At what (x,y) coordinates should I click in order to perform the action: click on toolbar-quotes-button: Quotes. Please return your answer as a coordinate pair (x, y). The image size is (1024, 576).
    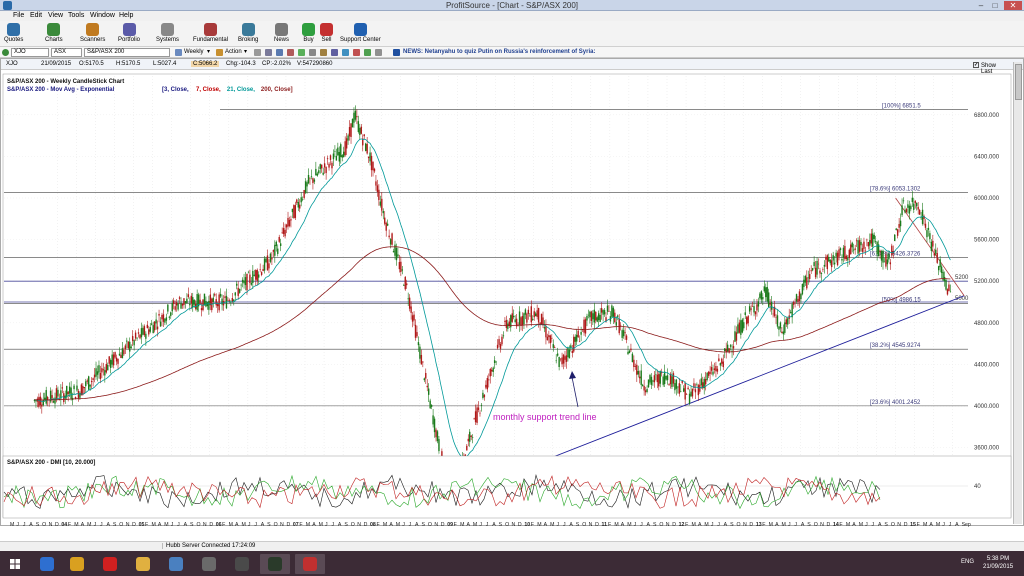
    Looking at the image, I should click on (13, 33).